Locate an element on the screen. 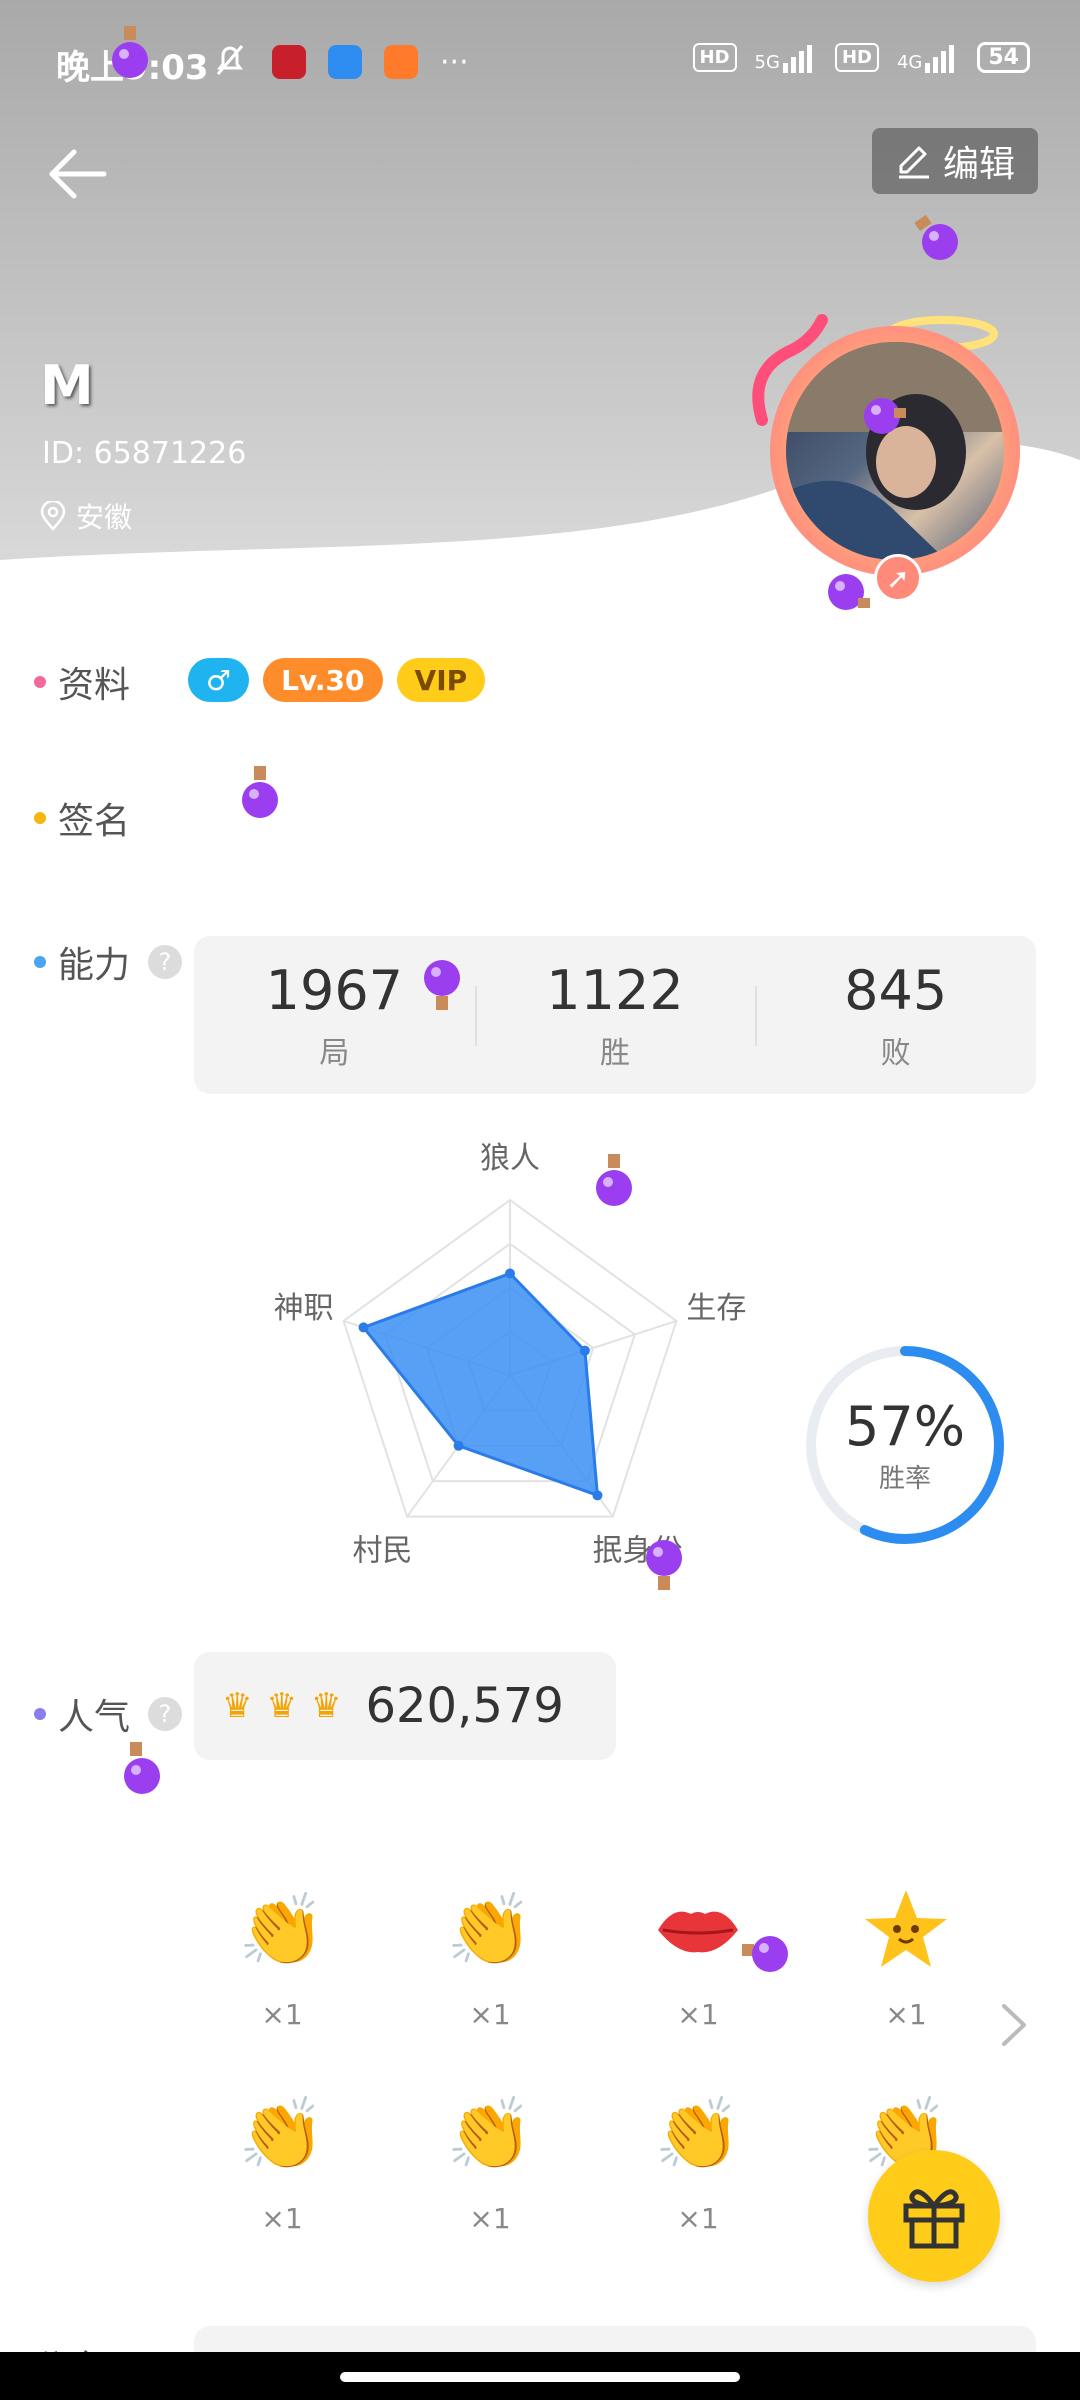  send-gift-button is located at coordinates (934, 2216).